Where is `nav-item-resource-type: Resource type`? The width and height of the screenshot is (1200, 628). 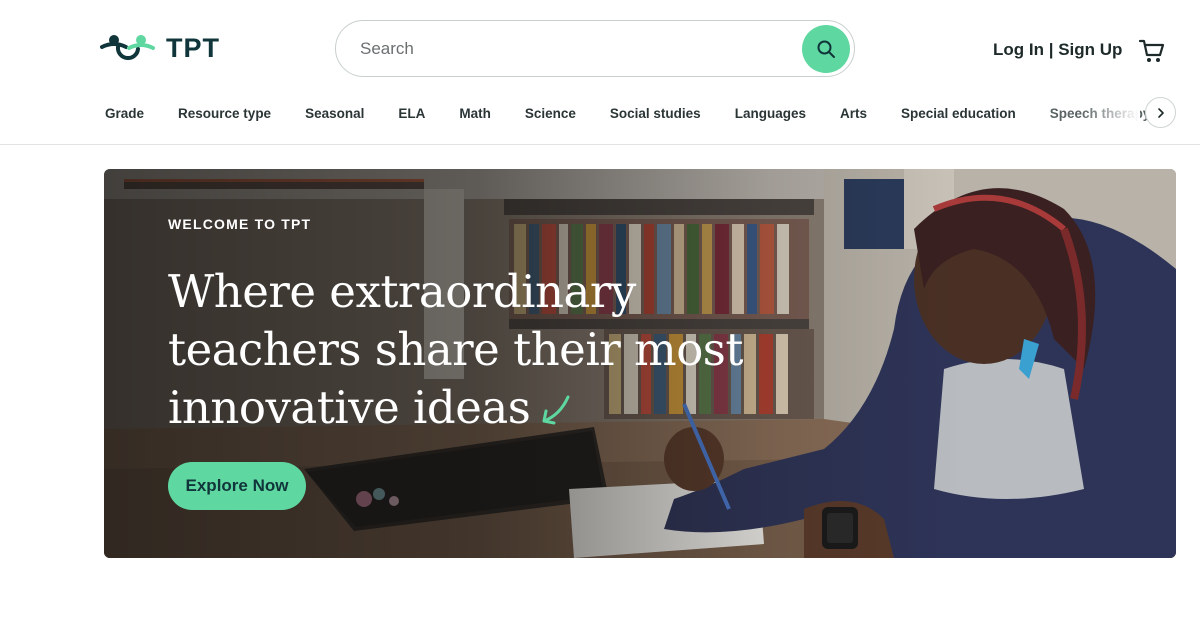 nav-item-resource-type: Resource type is located at coordinates (224, 113).